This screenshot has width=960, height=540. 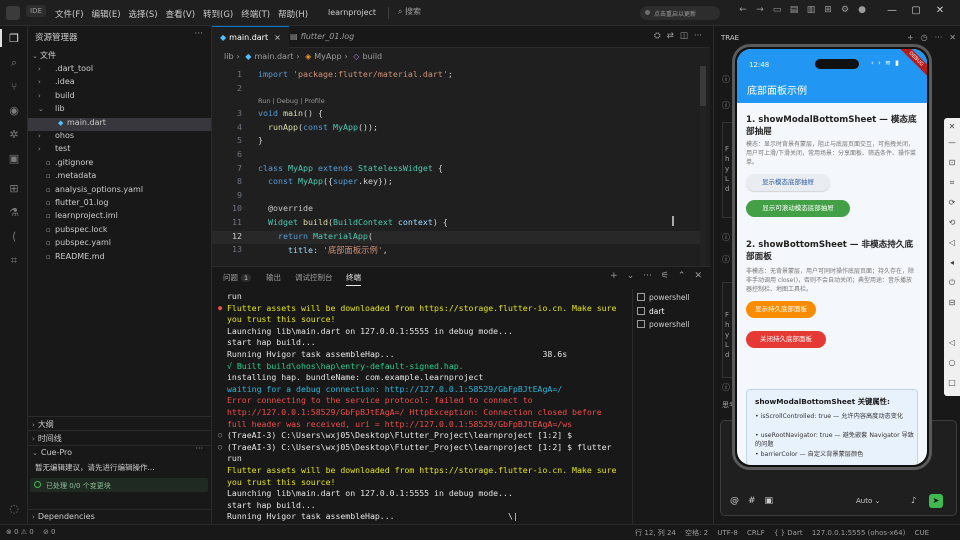 What do you see at coordinates (952, 283) in the screenshot?
I see `emulator-power-icon: ⏻` at bounding box center [952, 283].